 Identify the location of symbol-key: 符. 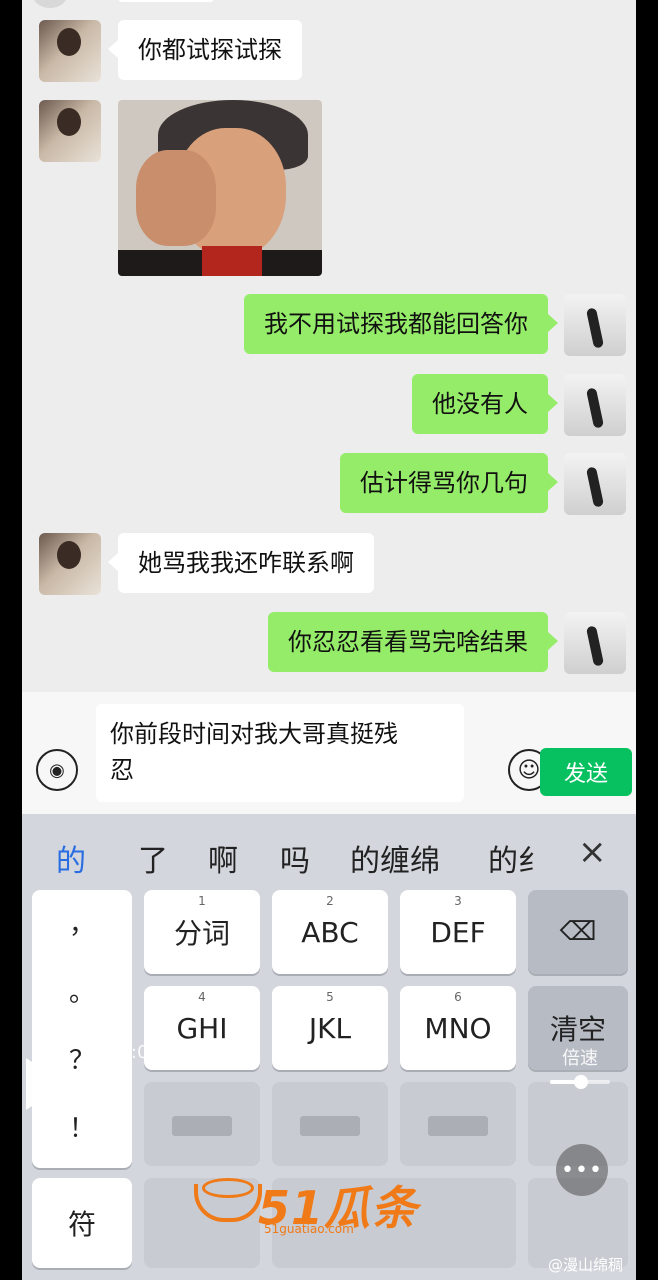
(82, 1223).